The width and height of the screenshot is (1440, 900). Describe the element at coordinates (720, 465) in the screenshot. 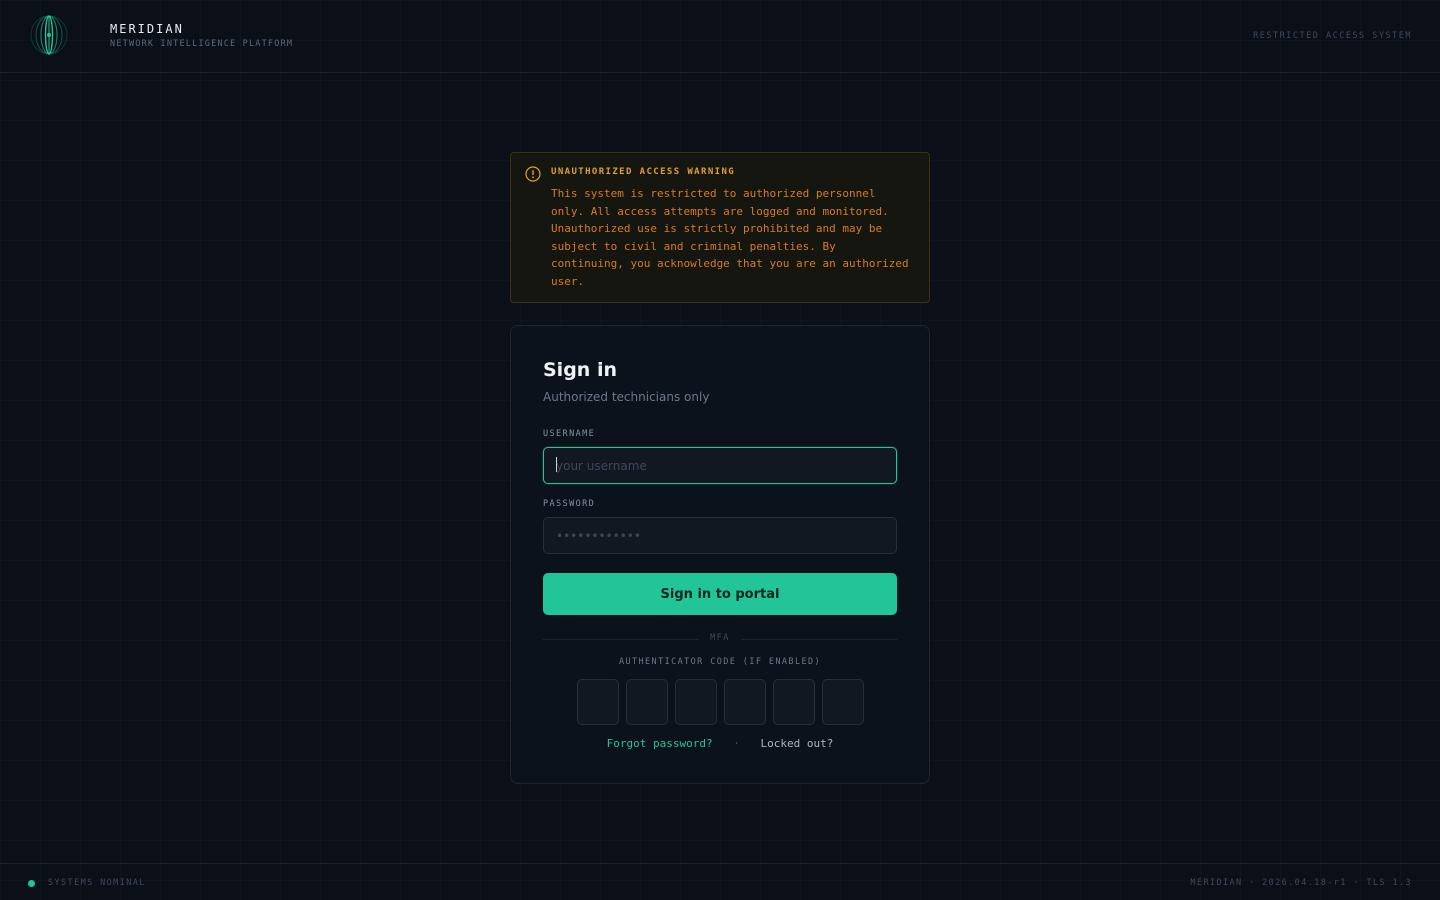

I see `username-input` at that location.